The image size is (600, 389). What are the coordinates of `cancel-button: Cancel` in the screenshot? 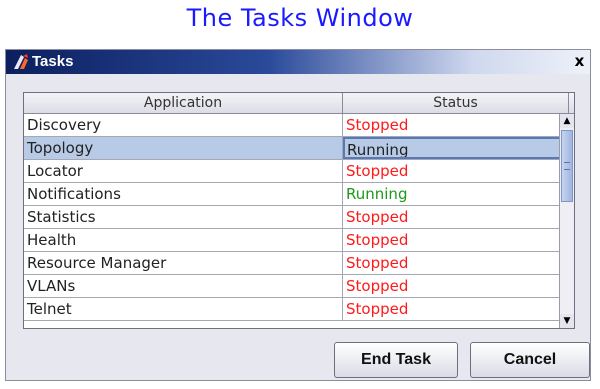 It's located at (530, 360).